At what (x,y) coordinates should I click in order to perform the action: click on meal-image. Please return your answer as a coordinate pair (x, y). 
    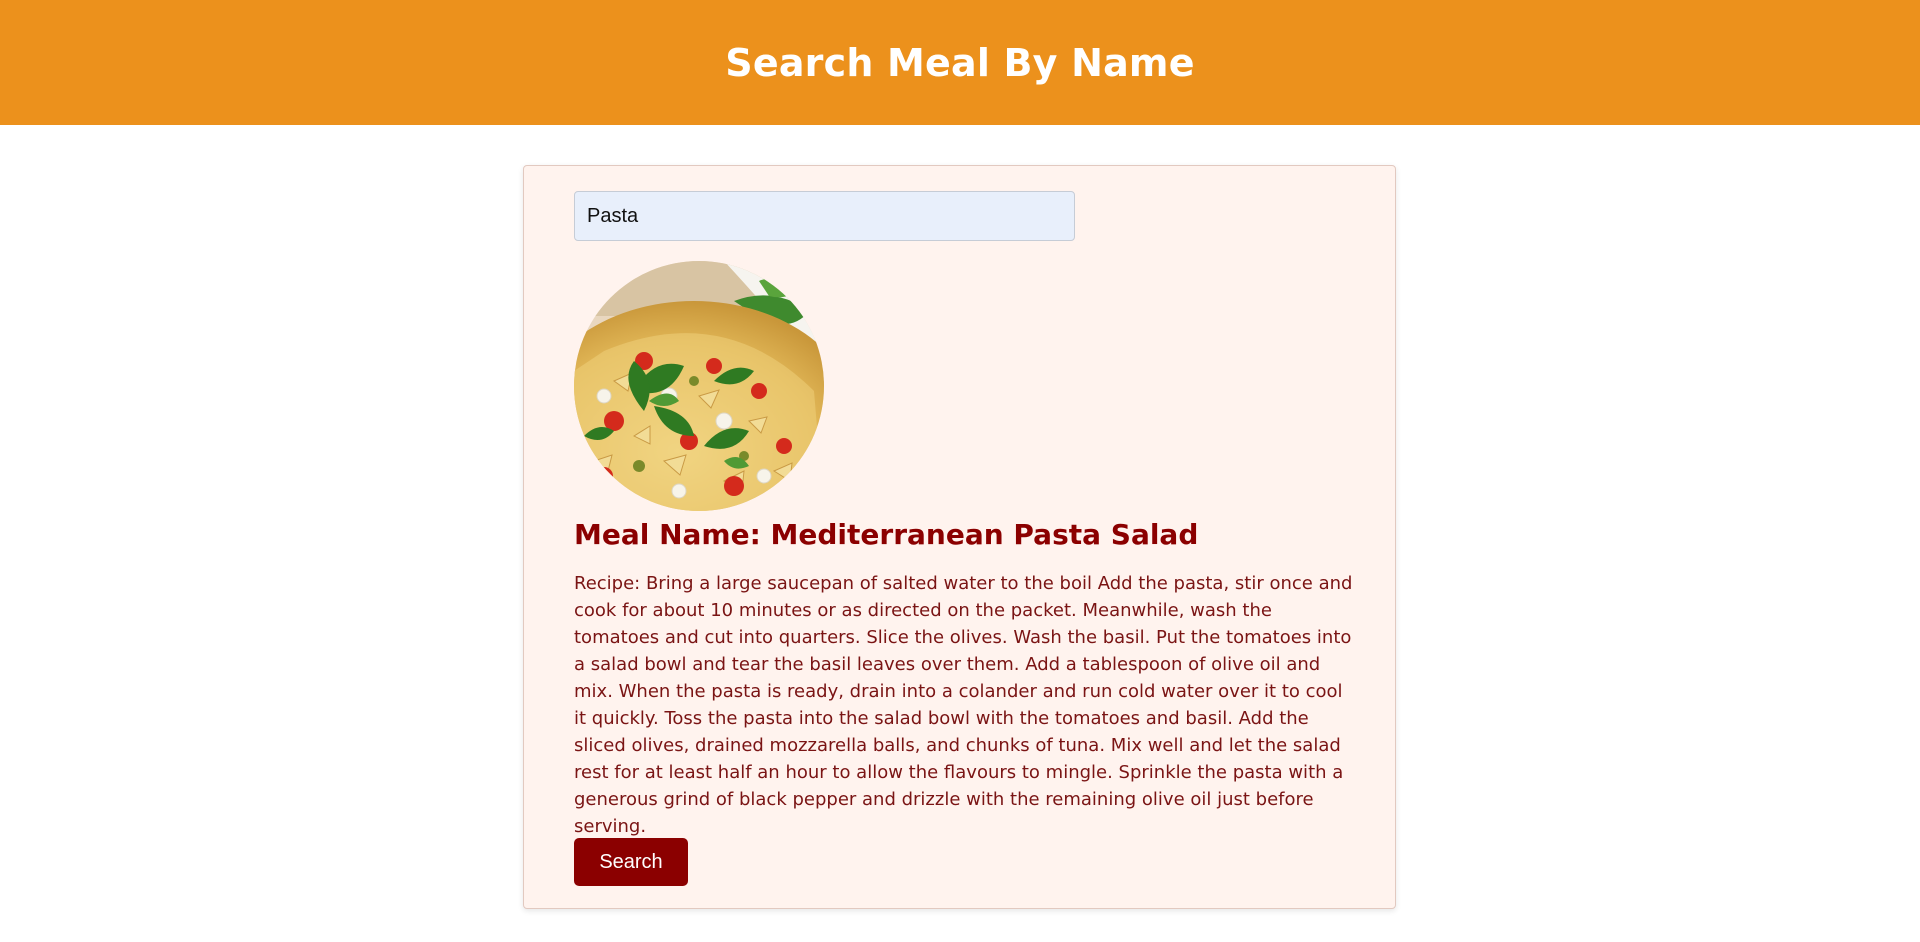
    Looking at the image, I should click on (699, 386).